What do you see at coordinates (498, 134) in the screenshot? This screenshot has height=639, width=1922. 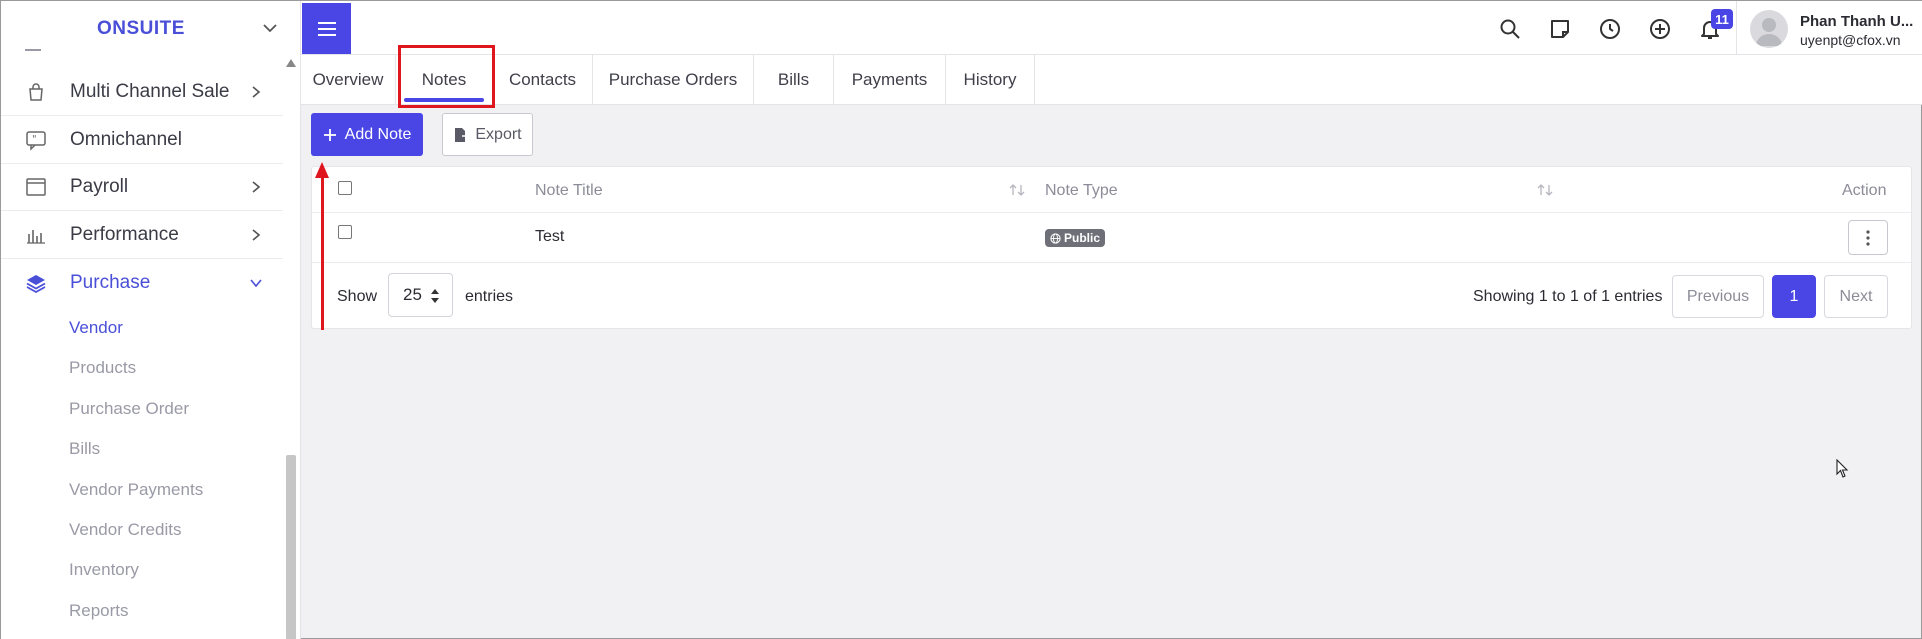 I see `export-label: Export` at bounding box center [498, 134].